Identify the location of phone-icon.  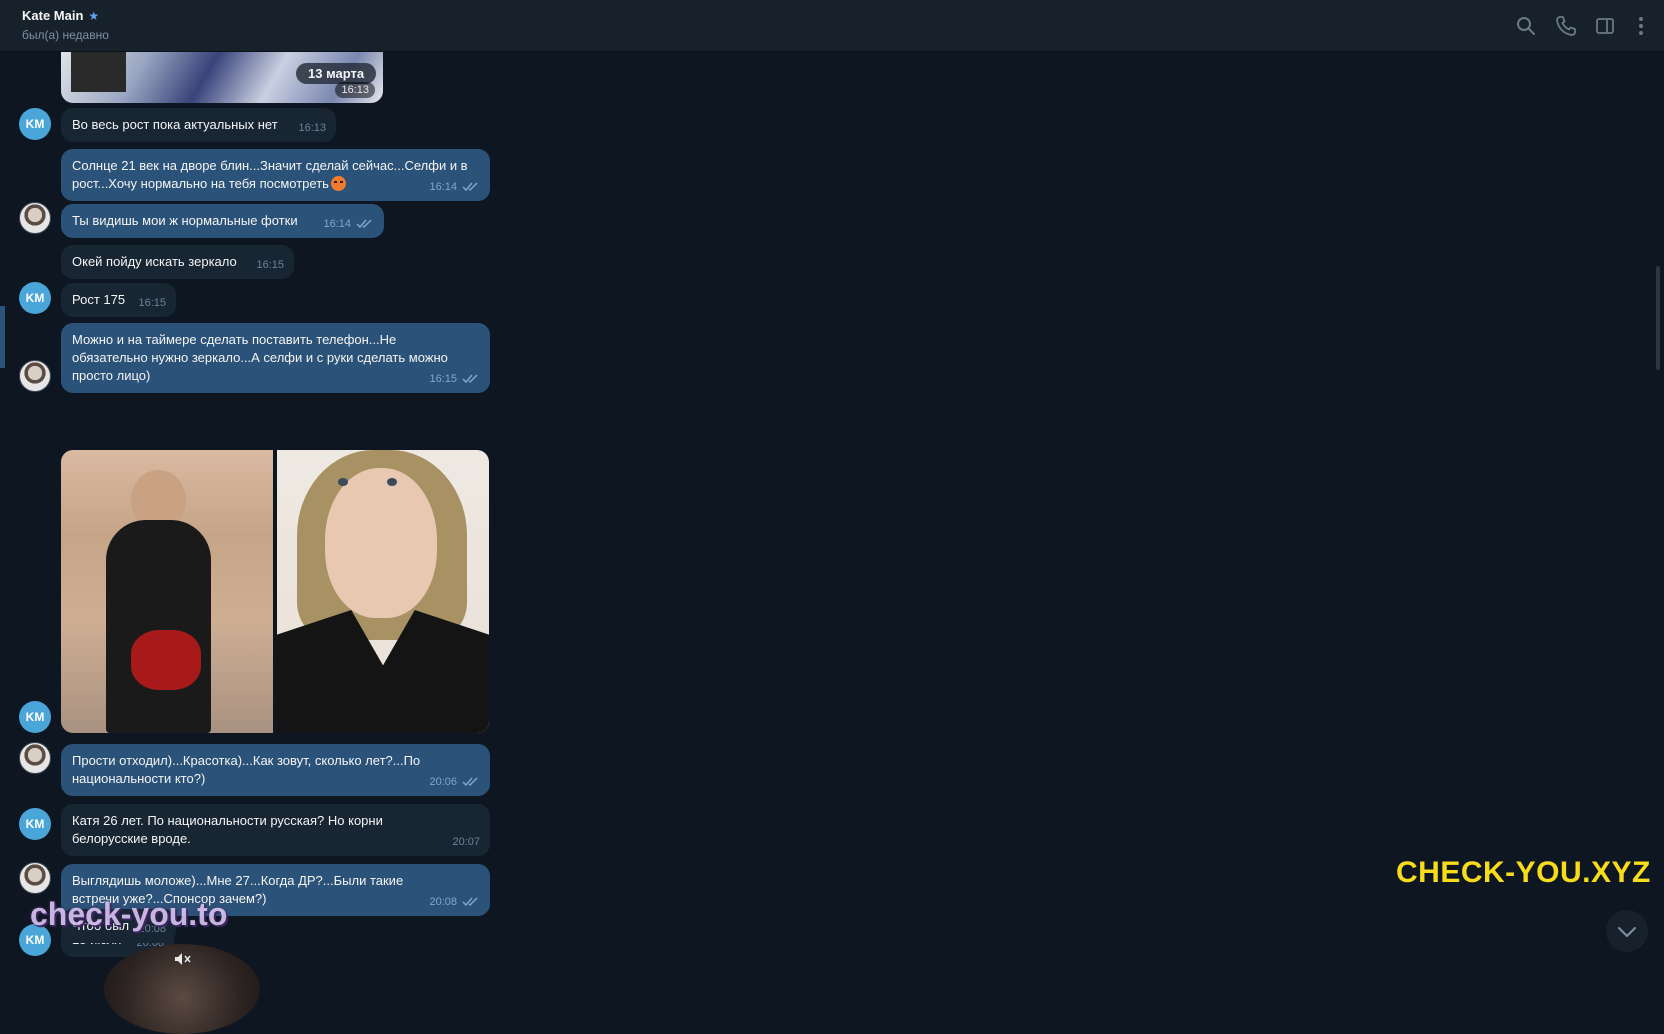
(1566, 26).